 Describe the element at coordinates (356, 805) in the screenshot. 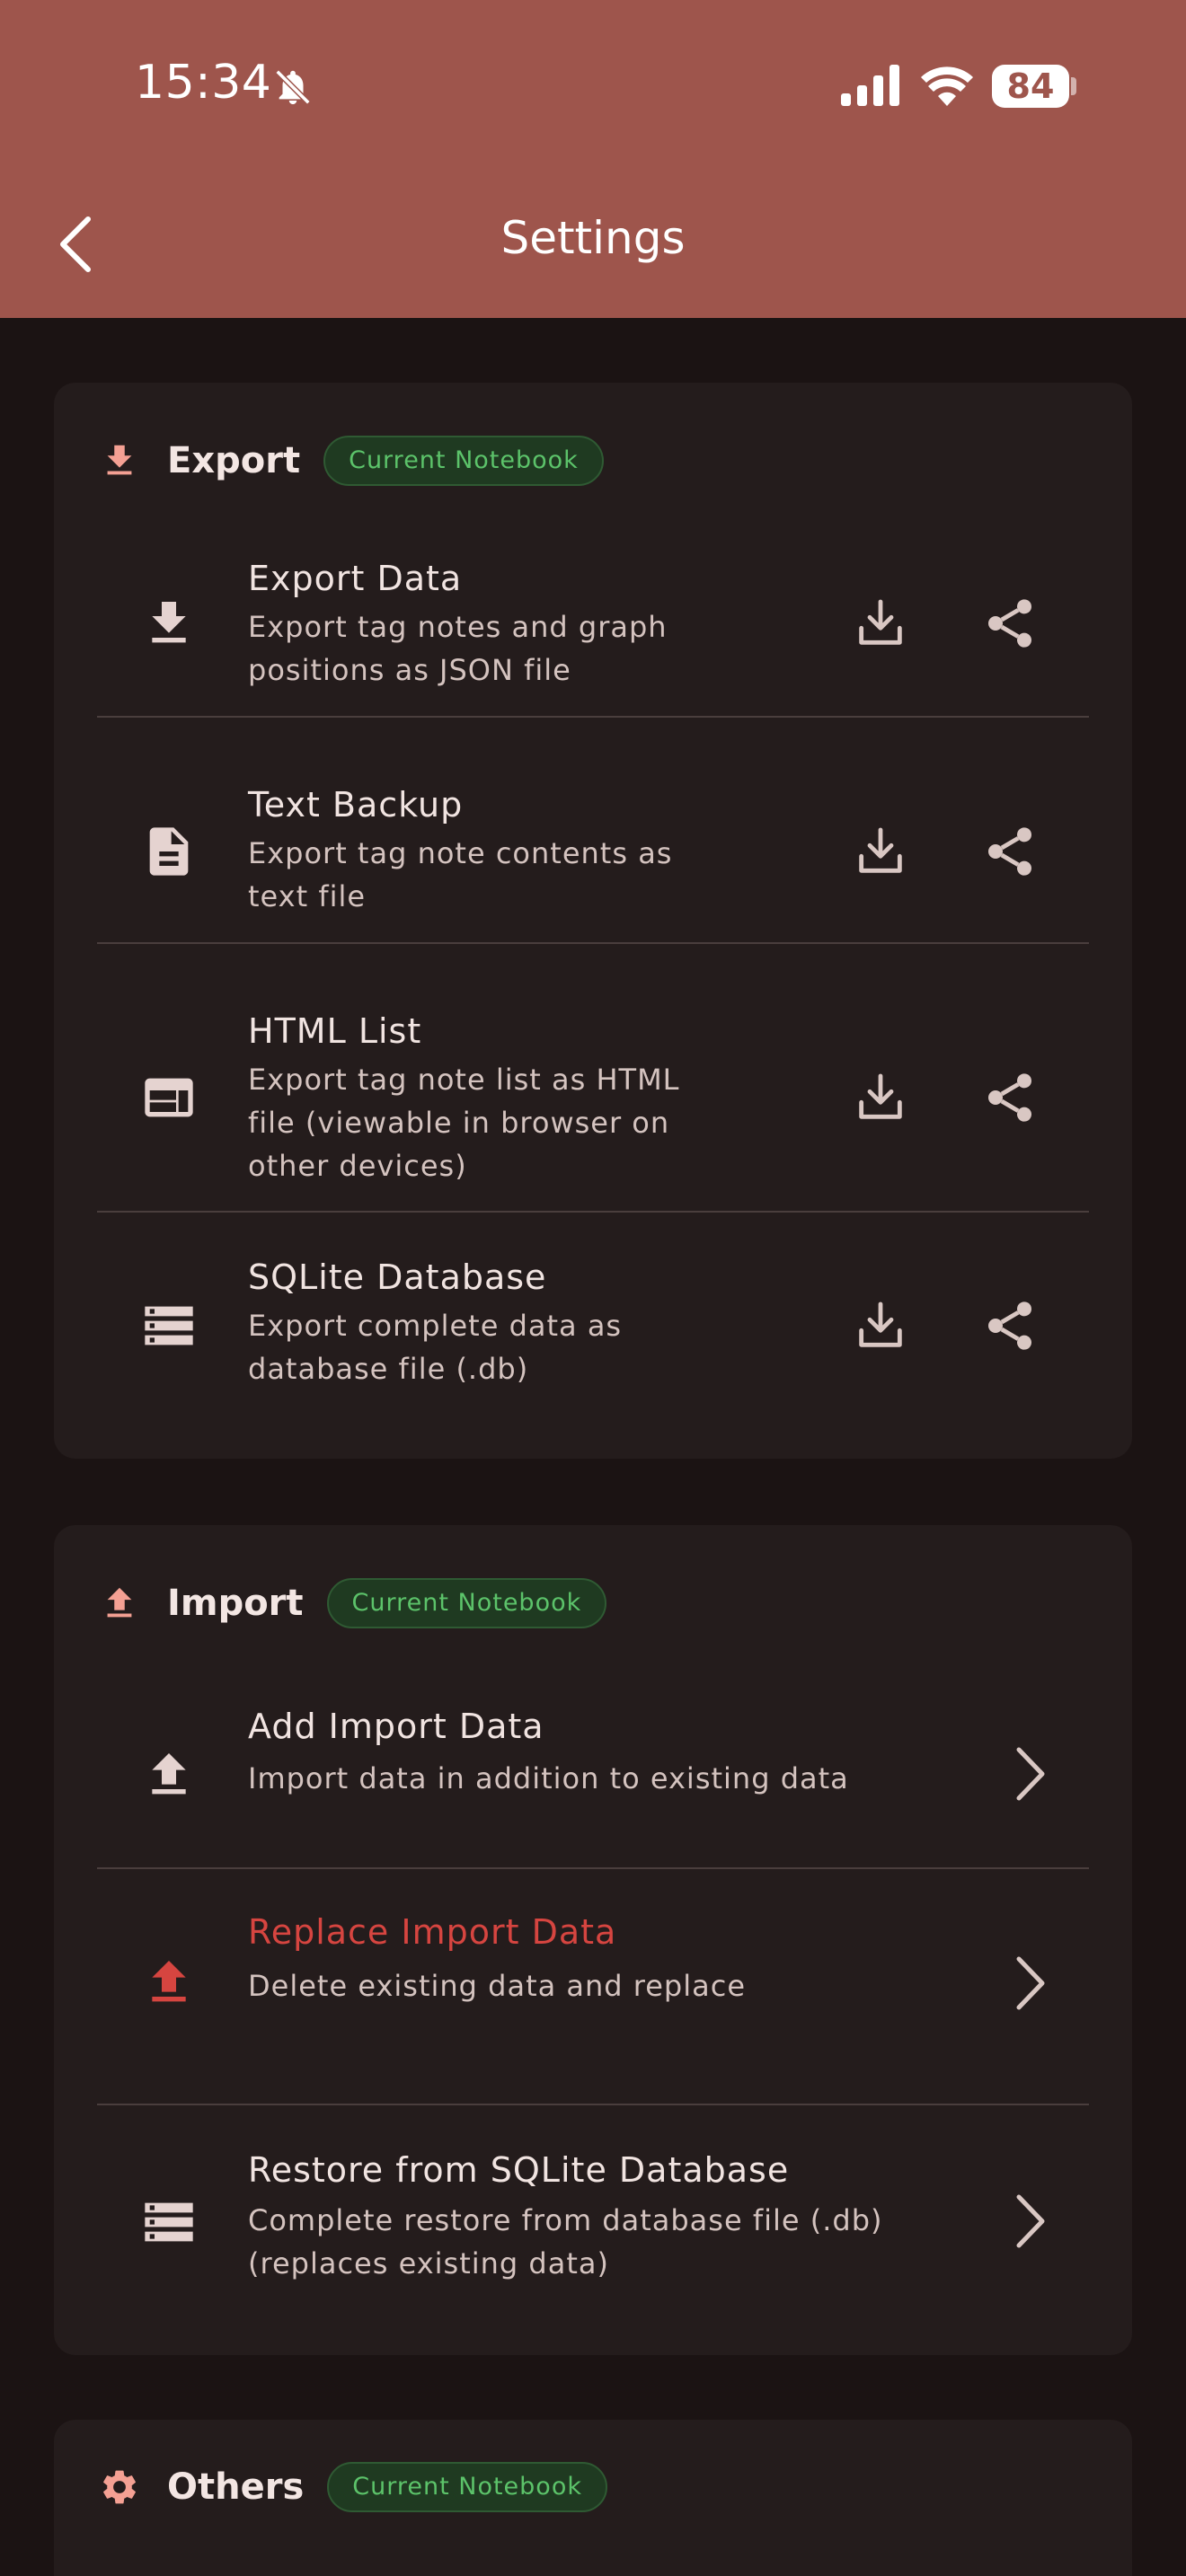

I see `item-title: Text Backup` at that location.